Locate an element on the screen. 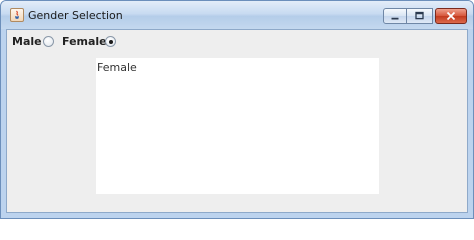 Image resolution: width=474 pixels, height=240 pixels. male-label: Male is located at coordinates (27, 41).